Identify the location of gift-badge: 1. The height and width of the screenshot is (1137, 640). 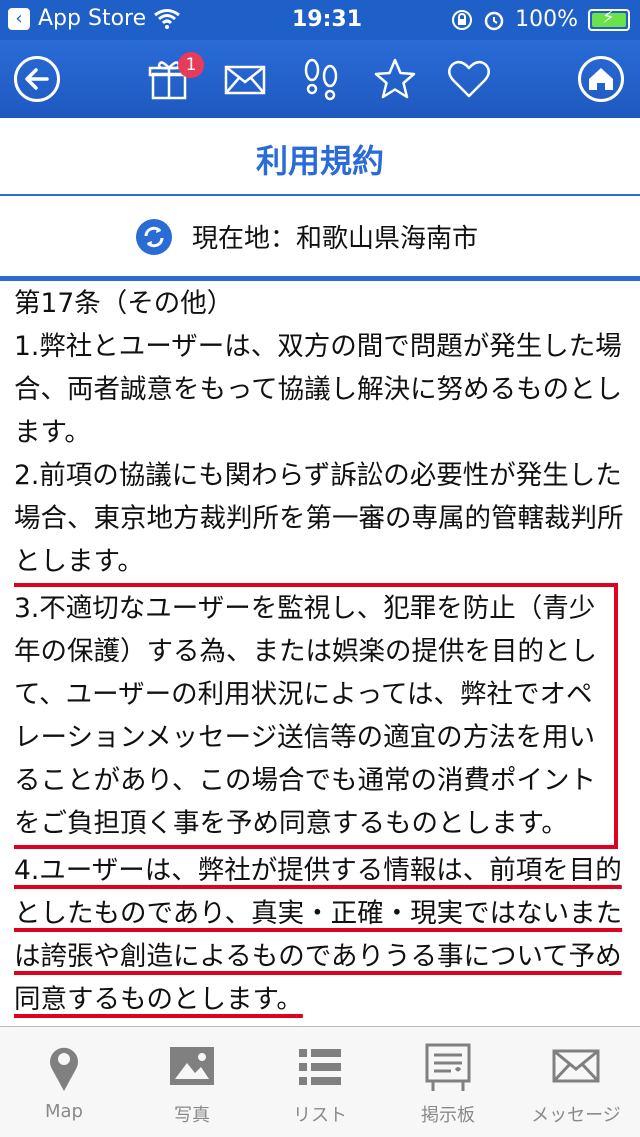
(191, 65).